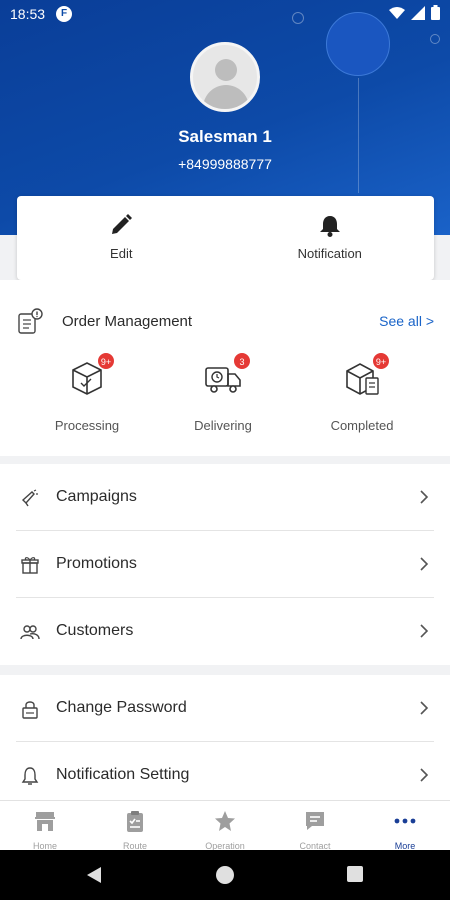 This screenshot has height=900, width=450. Describe the element at coordinates (330, 238) in the screenshot. I see `notification-button: 9+ Notification` at that location.